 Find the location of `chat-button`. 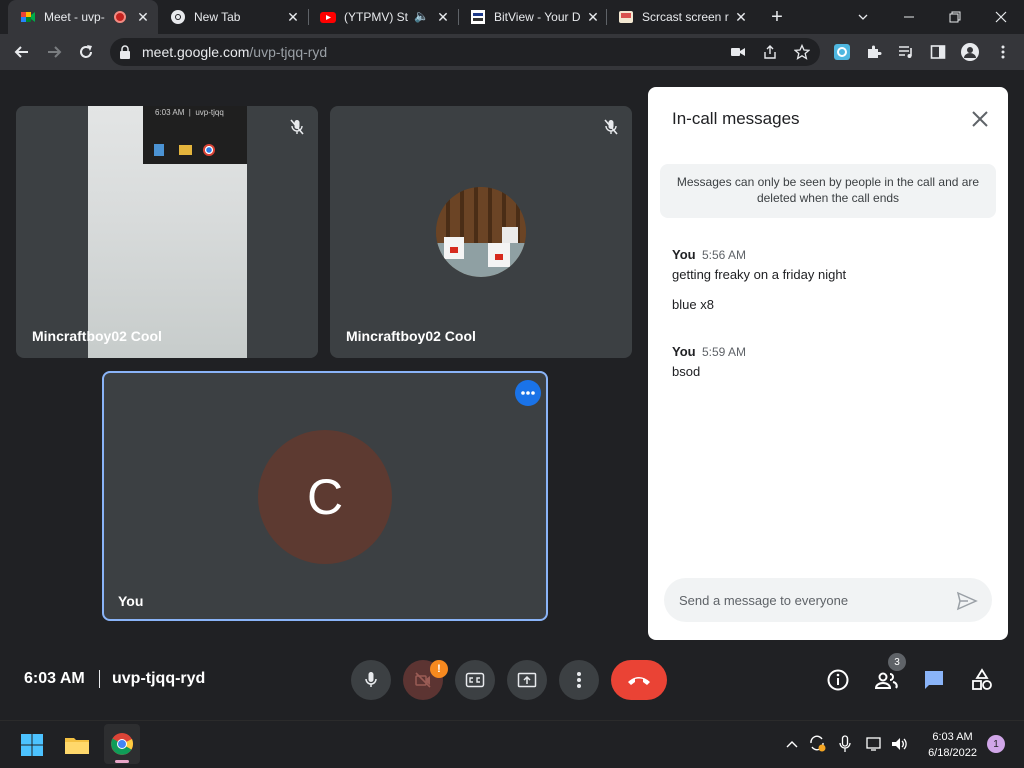

chat-button is located at coordinates (934, 680).